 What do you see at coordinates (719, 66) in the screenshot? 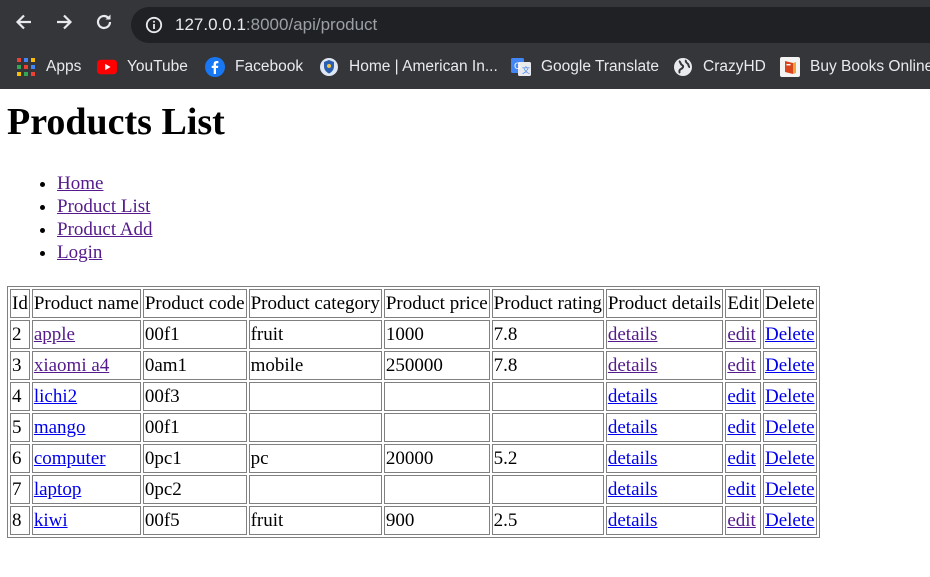
I see `bookmark-crazyhd: CrazyHD` at bounding box center [719, 66].